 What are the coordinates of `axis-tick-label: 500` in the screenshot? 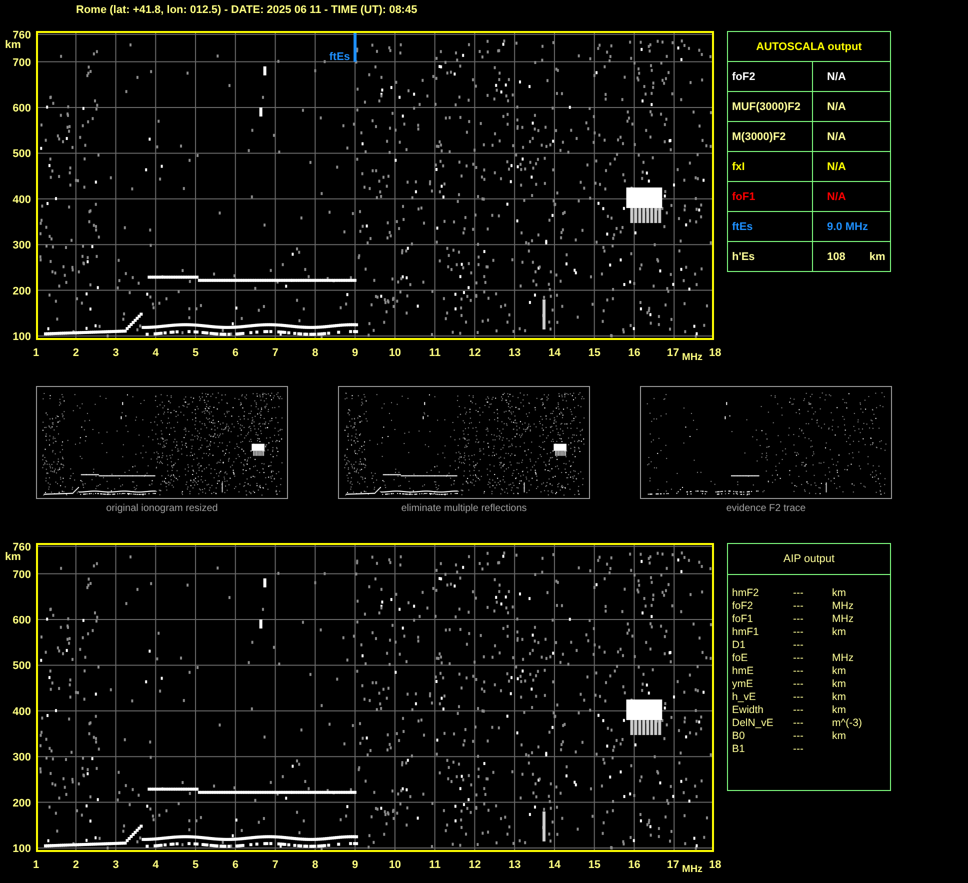 It's located at (21, 666).